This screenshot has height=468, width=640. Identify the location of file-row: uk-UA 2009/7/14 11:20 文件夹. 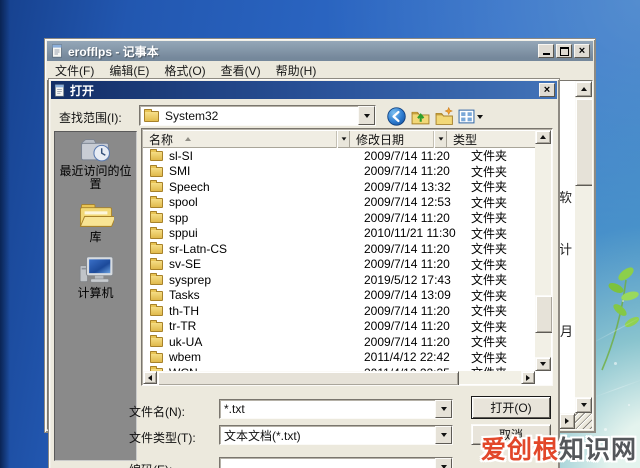
(339, 342).